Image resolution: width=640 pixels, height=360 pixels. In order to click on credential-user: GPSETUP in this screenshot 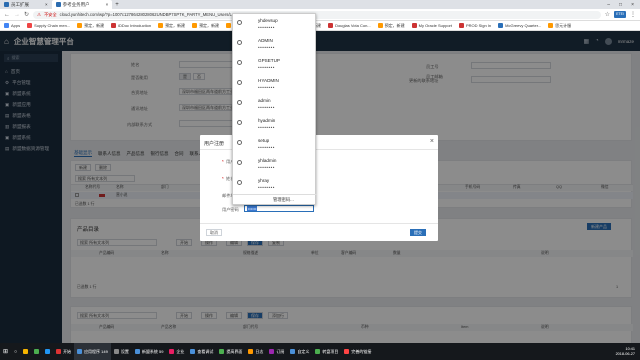, I will do `click(269, 60)`.